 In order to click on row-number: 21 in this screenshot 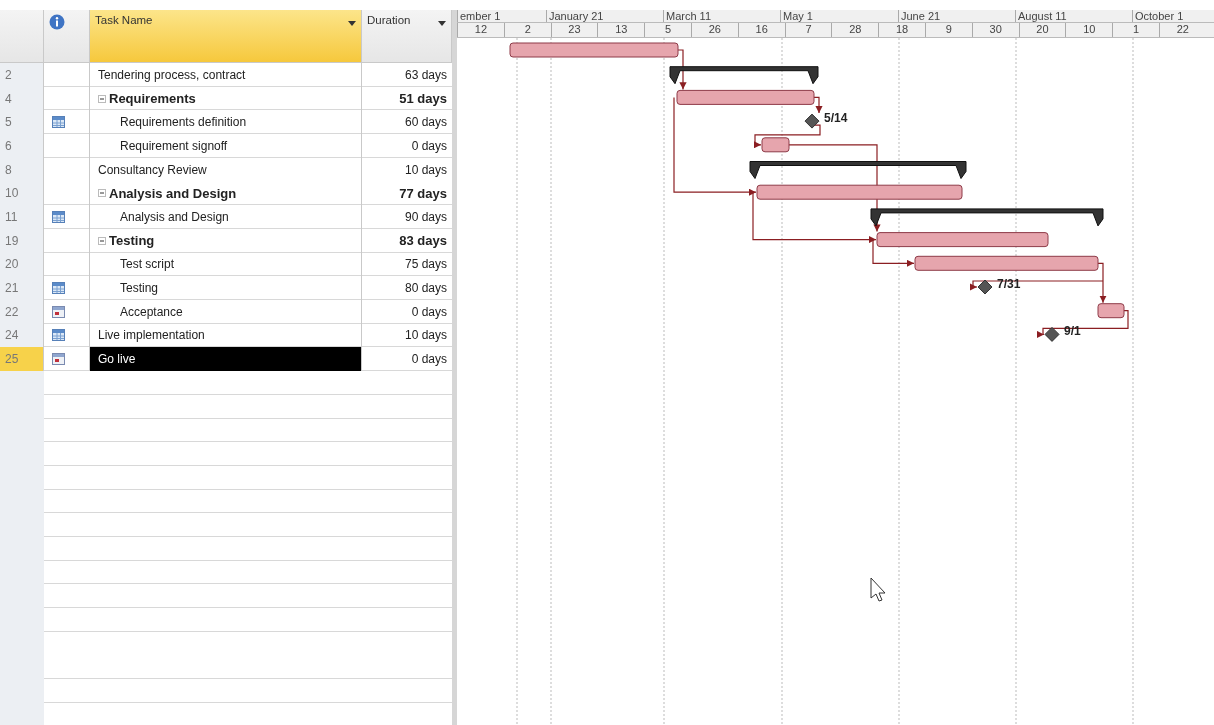, I will do `click(22, 288)`.